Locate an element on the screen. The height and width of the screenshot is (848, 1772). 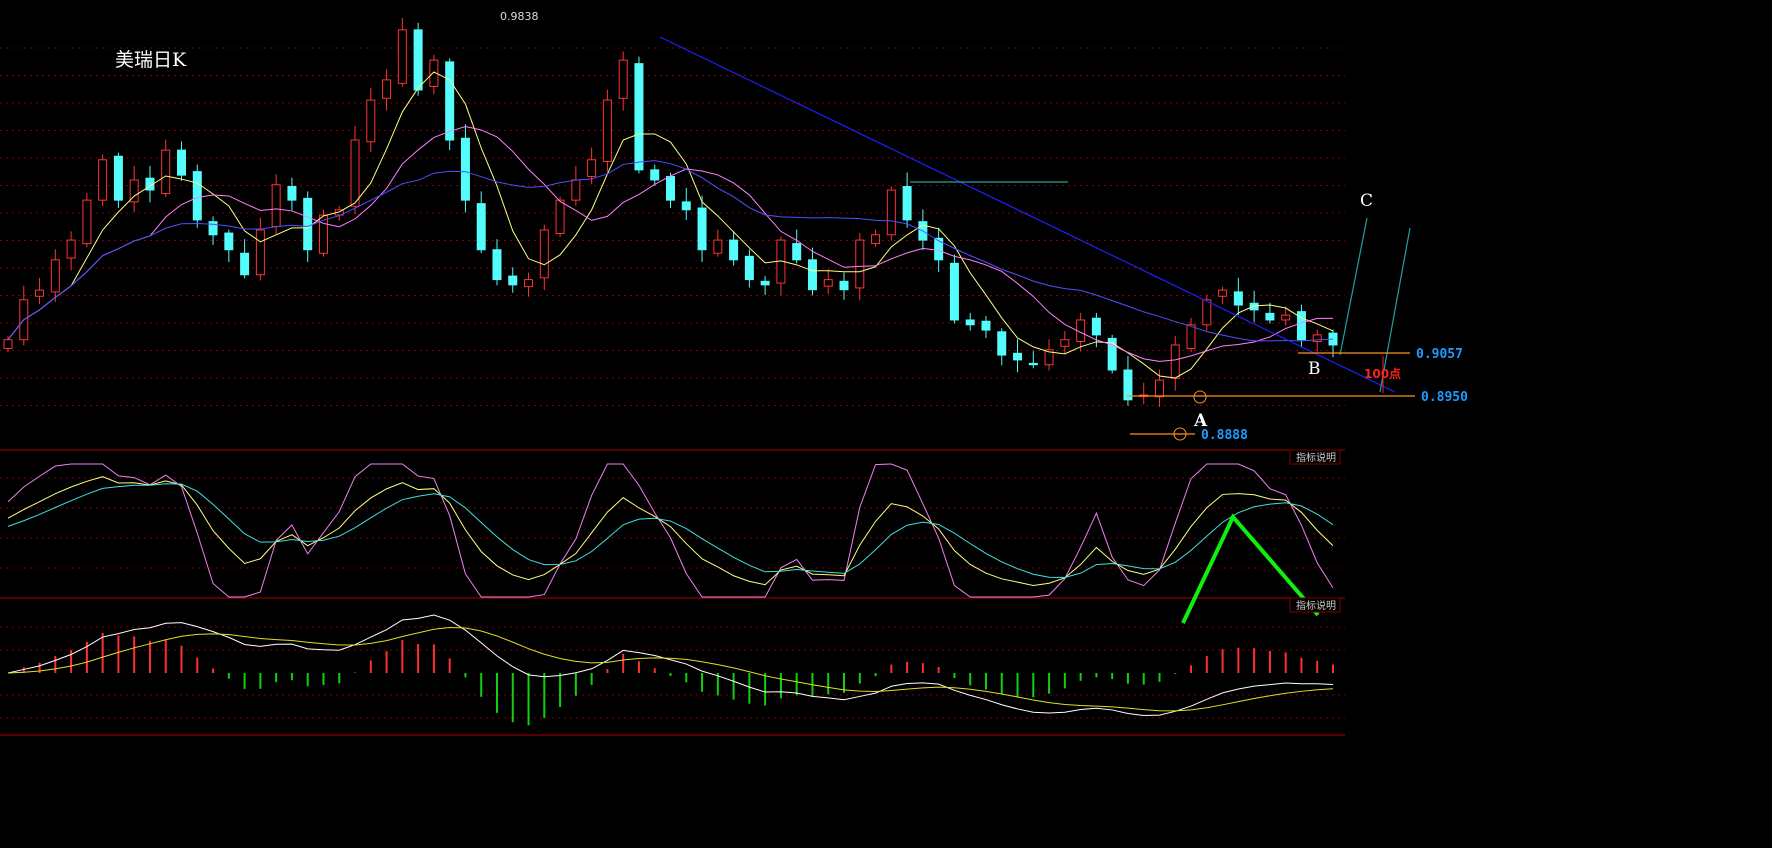
indicator-info-button-1: 指标说明 is located at coordinates (1315, 457).